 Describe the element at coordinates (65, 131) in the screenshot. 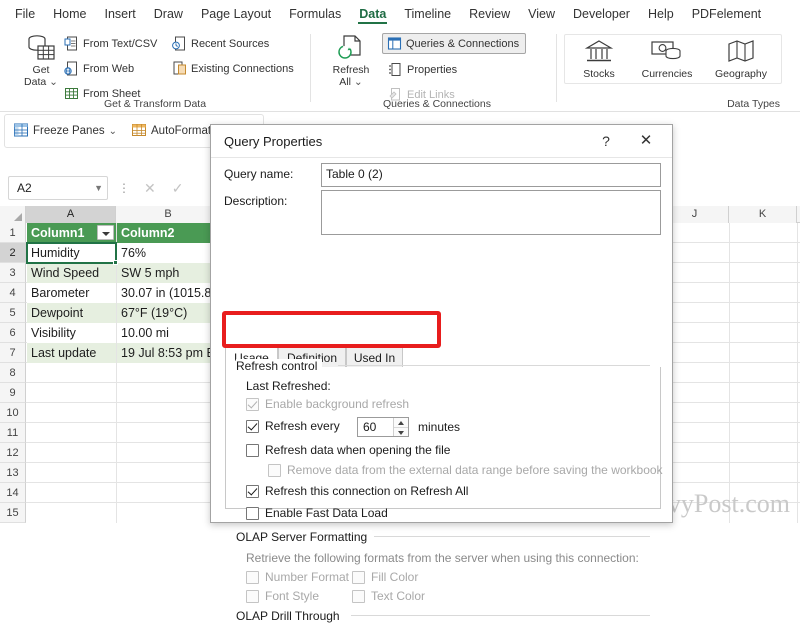

I see `freeze-panes-button: Freeze Panes ⌄` at that location.